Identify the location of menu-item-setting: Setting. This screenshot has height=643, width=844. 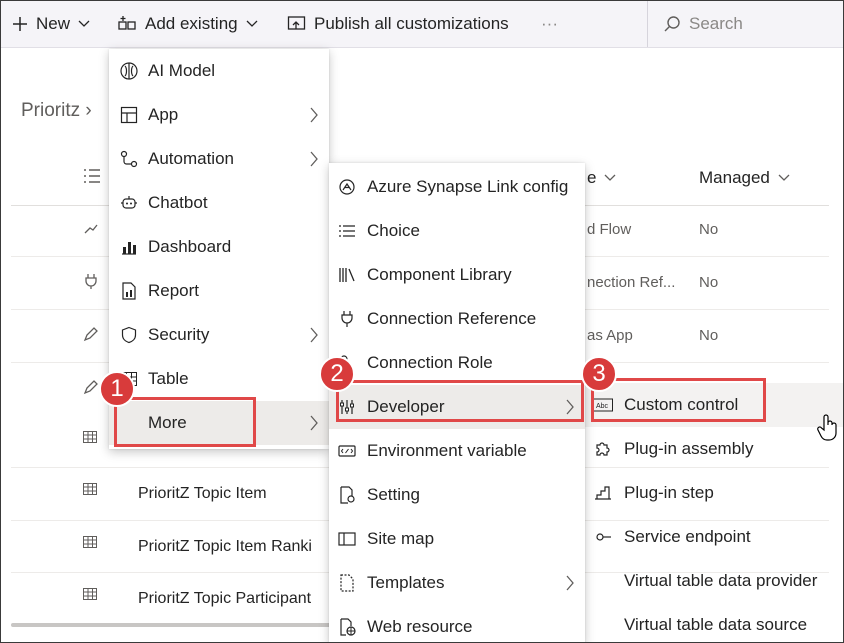
(457, 495).